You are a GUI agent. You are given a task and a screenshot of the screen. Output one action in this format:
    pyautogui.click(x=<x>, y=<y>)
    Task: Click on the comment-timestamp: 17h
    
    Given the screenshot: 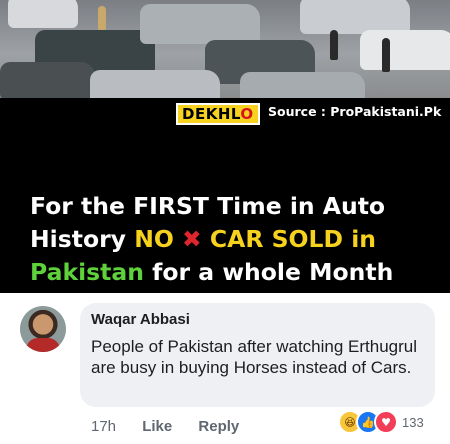 What is the action you would take?
    pyautogui.click(x=103, y=426)
    